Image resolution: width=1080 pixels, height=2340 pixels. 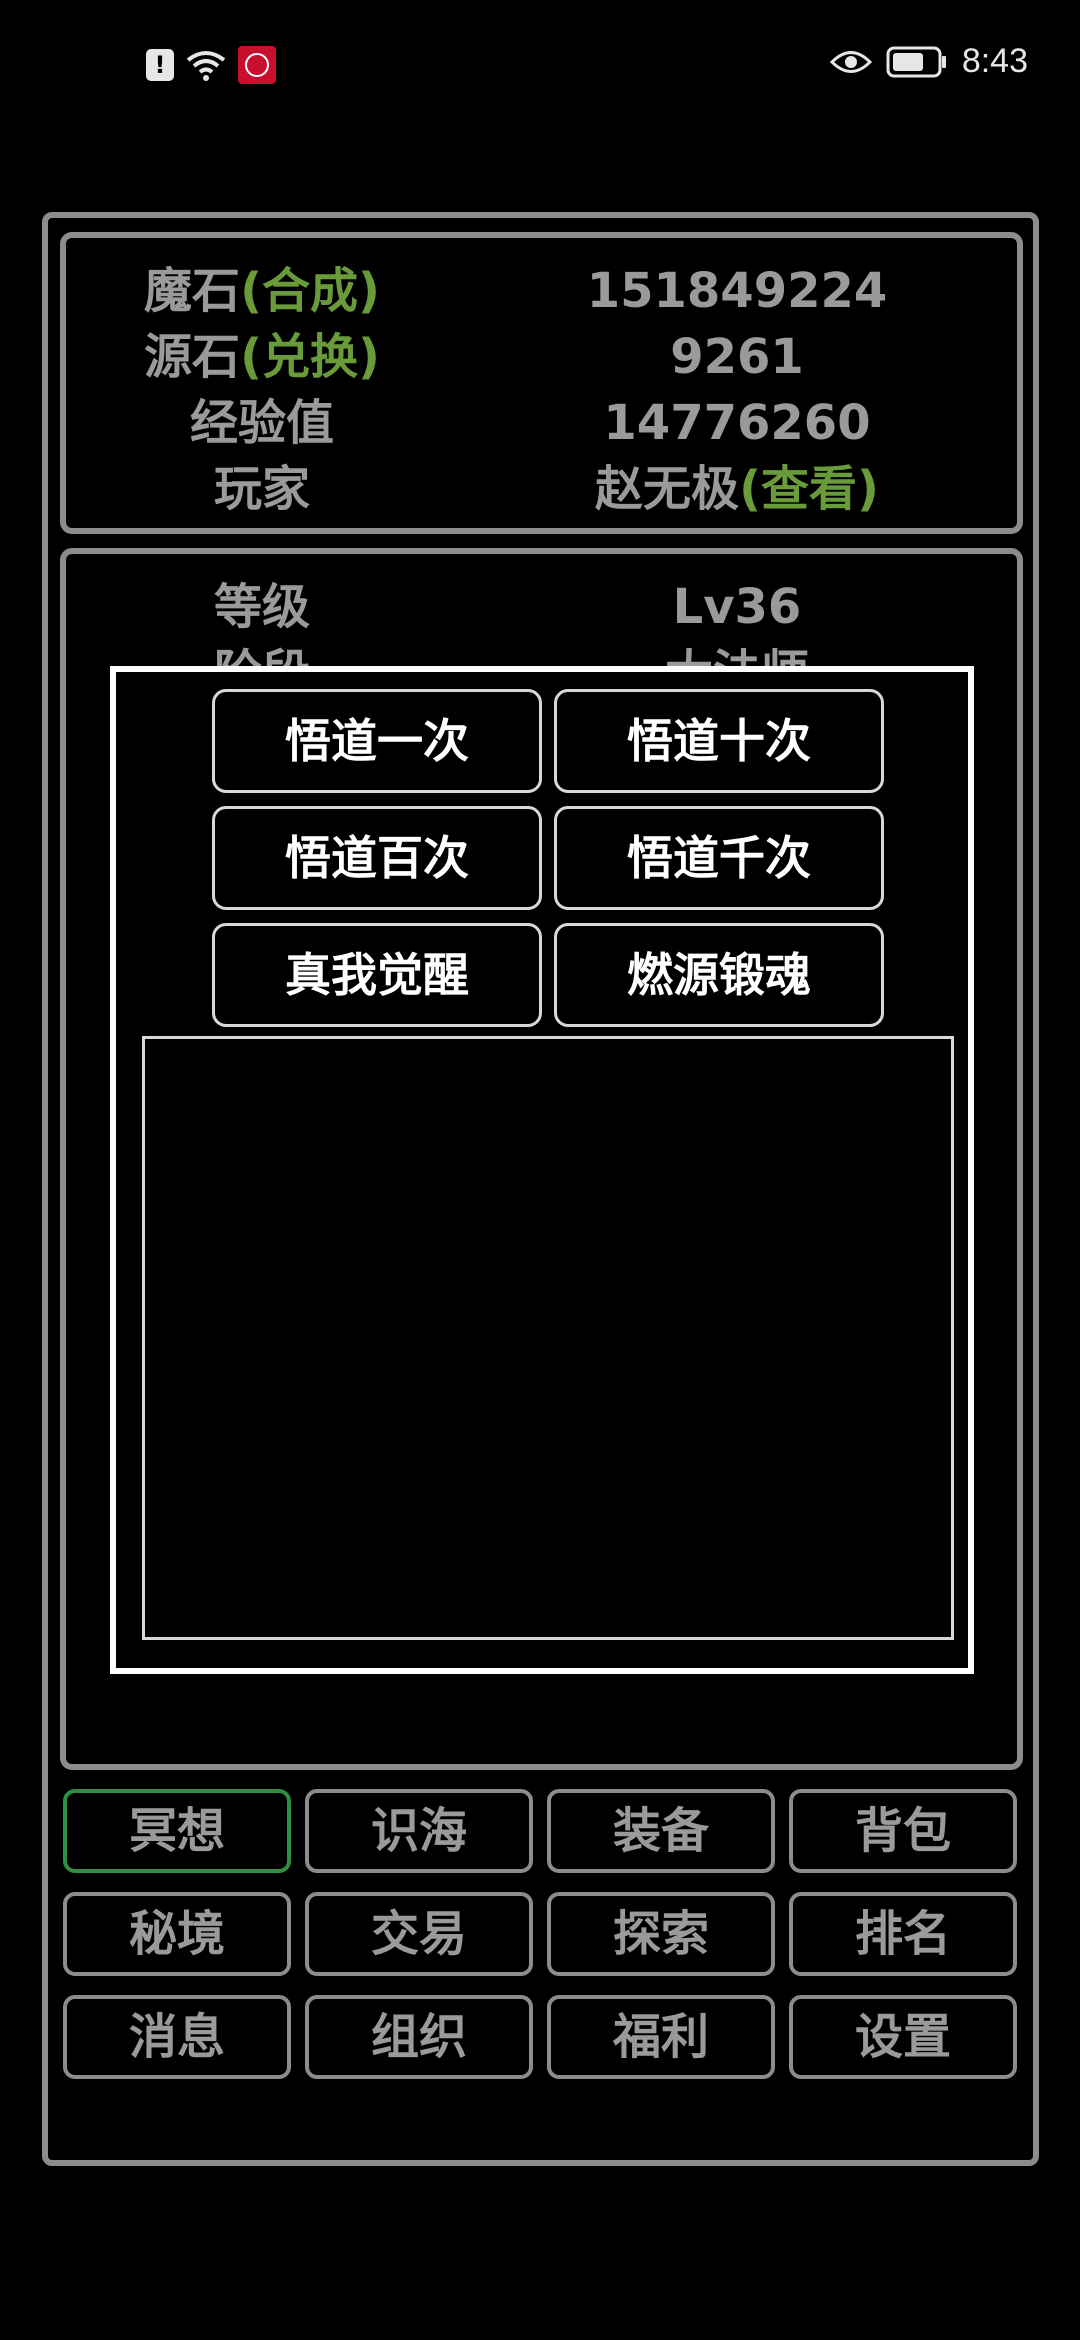 What do you see at coordinates (737, 423) in the screenshot?
I see `experience-value: 14776260` at bounding box center [737, 423].